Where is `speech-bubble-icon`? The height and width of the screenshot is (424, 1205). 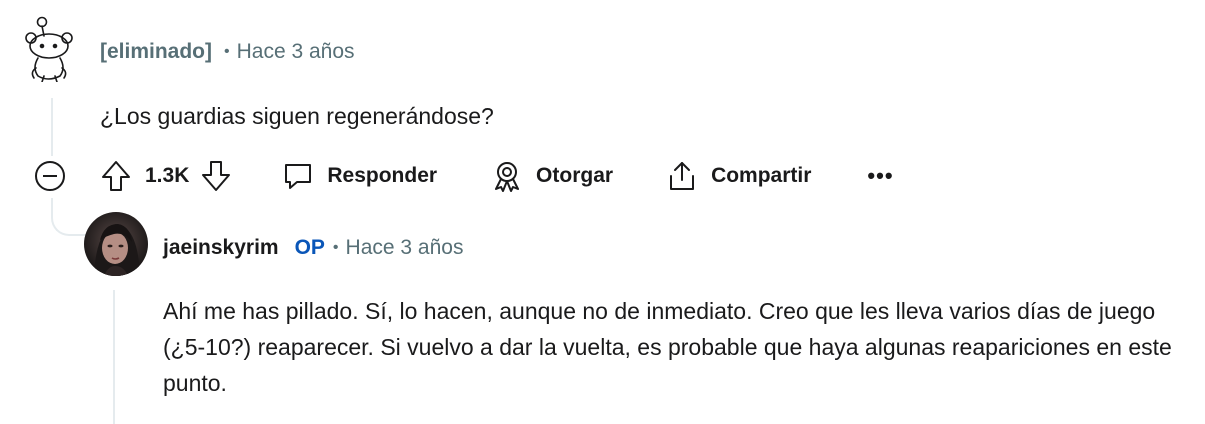
speech-bubble-icon is located at coordinates (298, 176).